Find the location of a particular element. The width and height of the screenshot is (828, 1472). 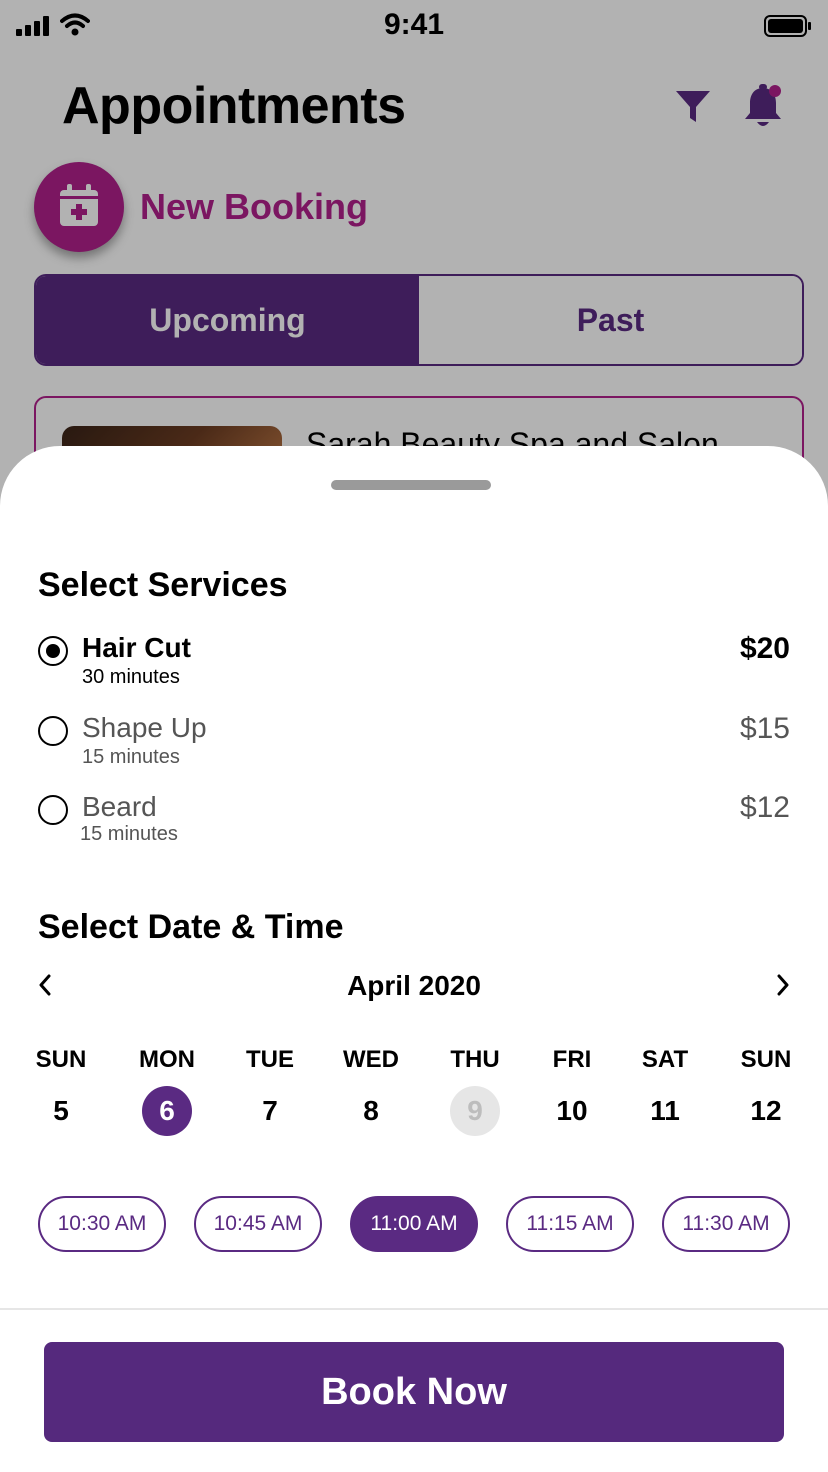

services-title: Select Services is located at coordinates (163, 585).